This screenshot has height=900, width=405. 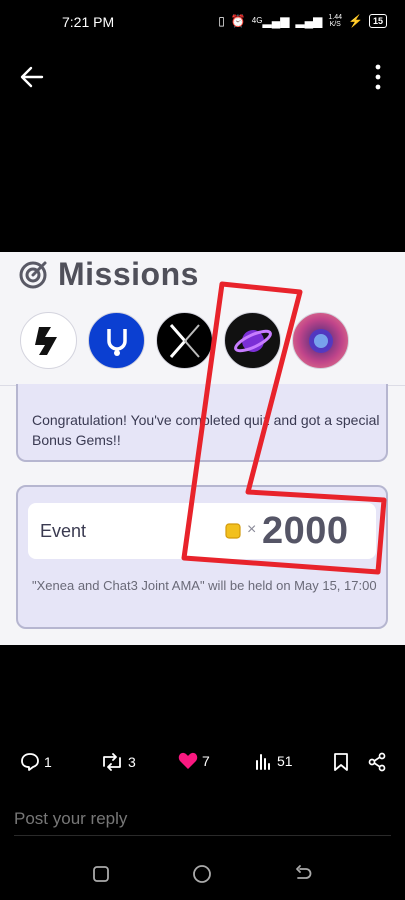 What do you see at coordinates (202, 77) in the screenshot?
I see `top-bar` at bounding box center [202, 77].